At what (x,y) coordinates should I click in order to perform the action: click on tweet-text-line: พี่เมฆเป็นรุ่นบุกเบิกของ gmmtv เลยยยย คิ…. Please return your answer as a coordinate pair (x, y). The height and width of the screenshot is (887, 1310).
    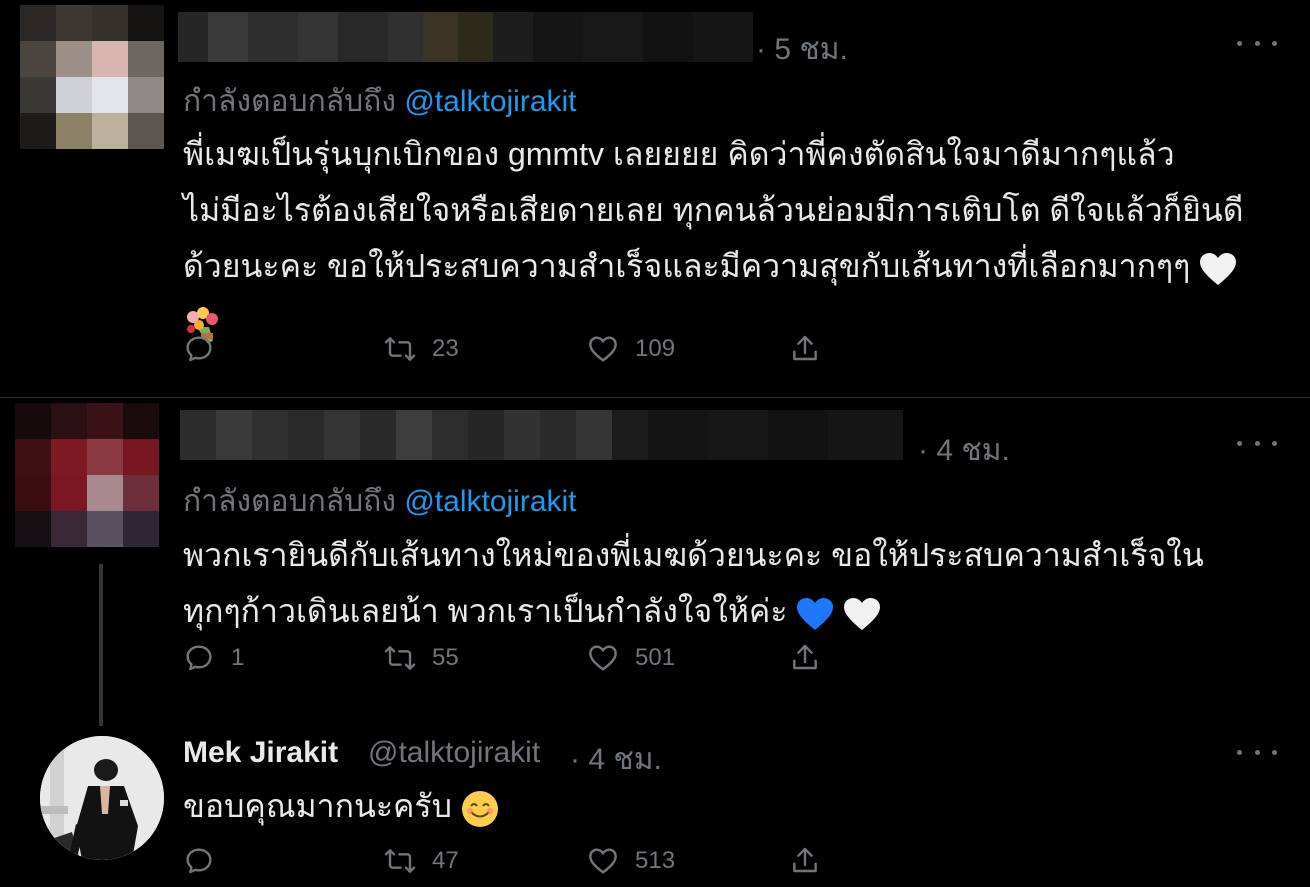
    Looking at the image, I should click on (679, 154).